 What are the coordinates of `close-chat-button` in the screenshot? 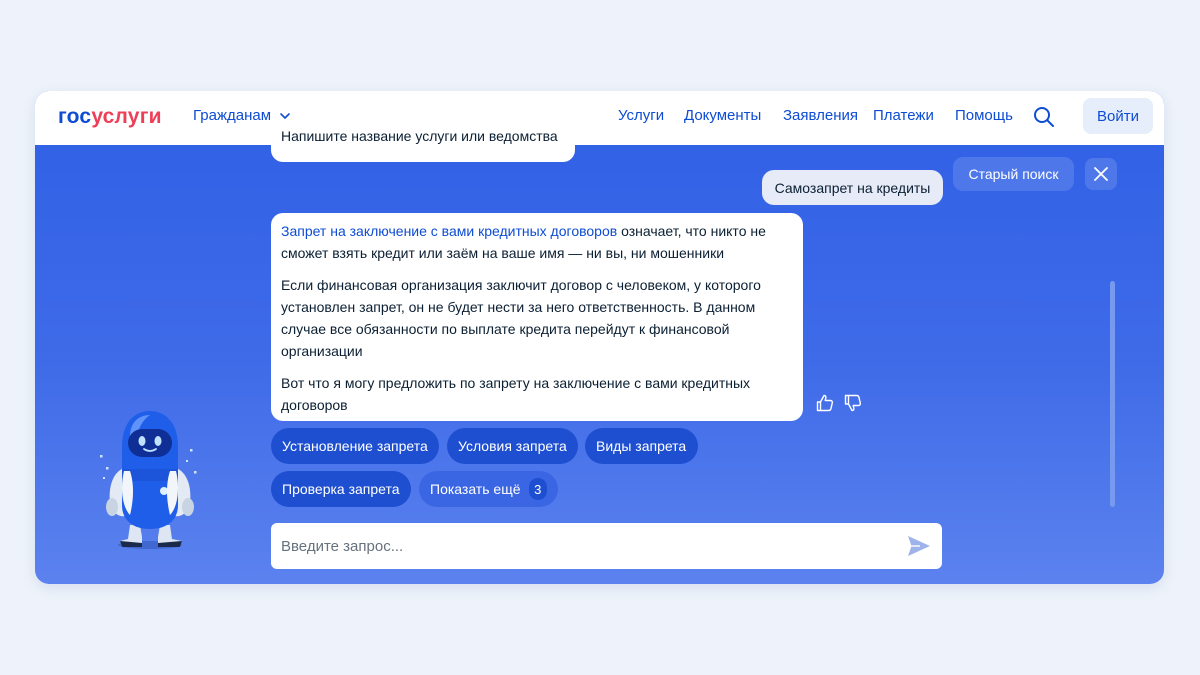 It's located at (1101, 174).